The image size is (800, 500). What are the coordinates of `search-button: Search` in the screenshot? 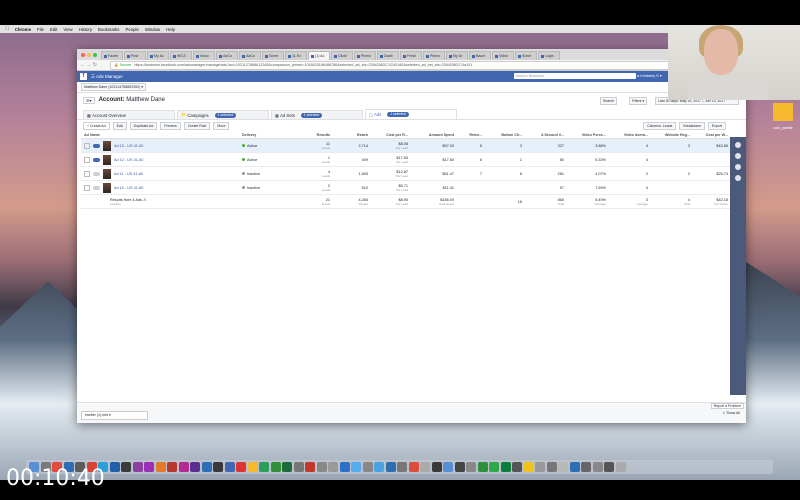 It's located at (609, 101).